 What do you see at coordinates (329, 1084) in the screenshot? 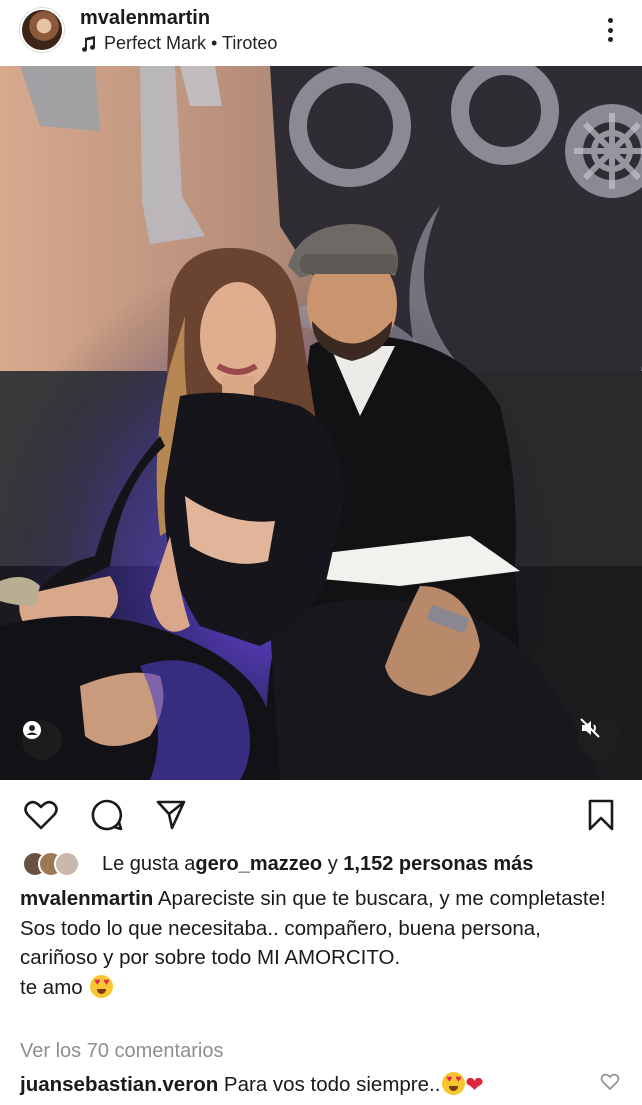
I see `comment-text: Para vos todo siempre..` at bounding box center [329, 1084].